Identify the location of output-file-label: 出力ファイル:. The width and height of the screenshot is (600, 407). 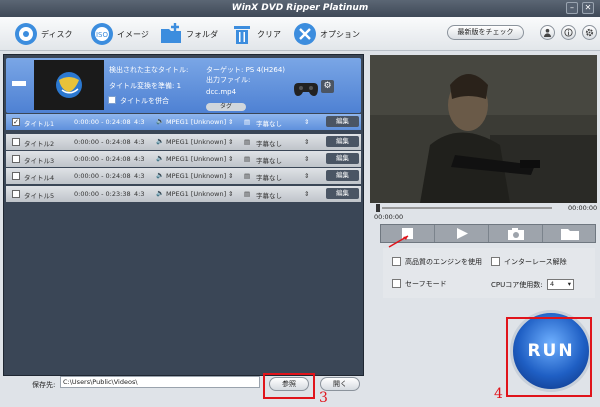
(228, 80).